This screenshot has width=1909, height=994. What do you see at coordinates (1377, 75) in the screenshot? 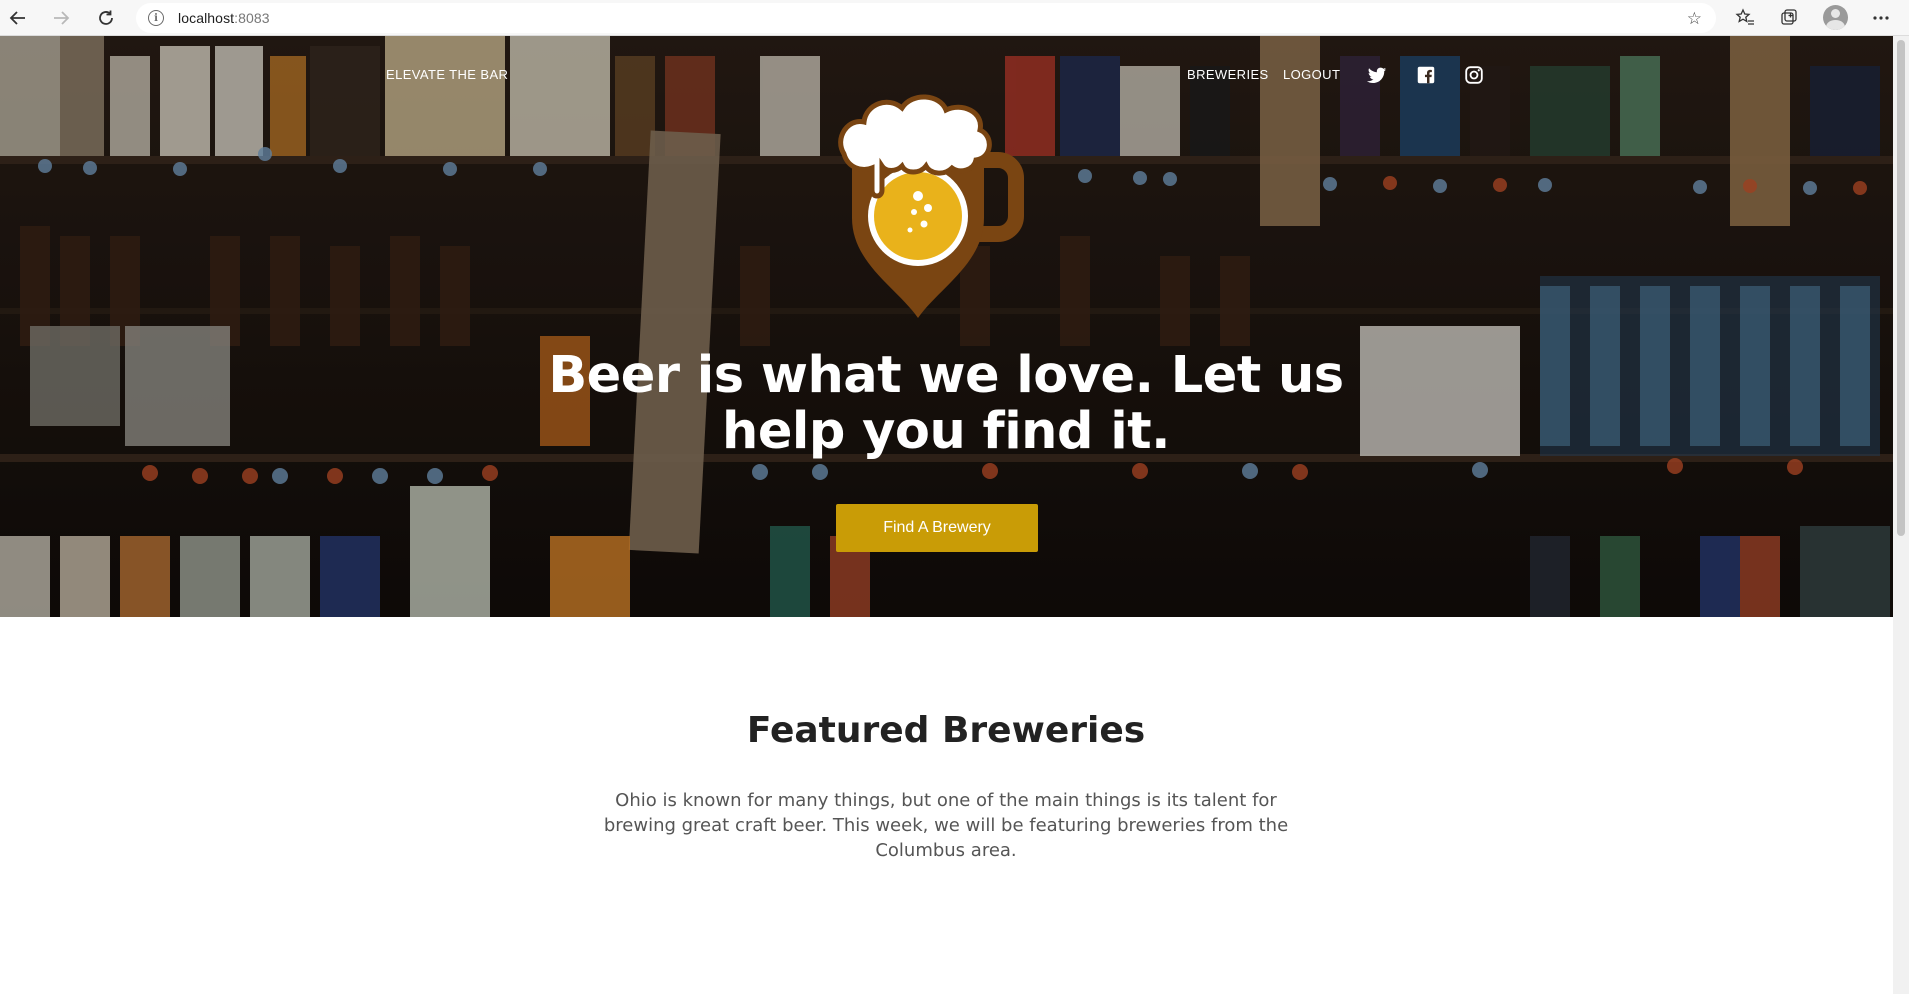
I see `twitter-icon` at bounding box center [1377, 75].